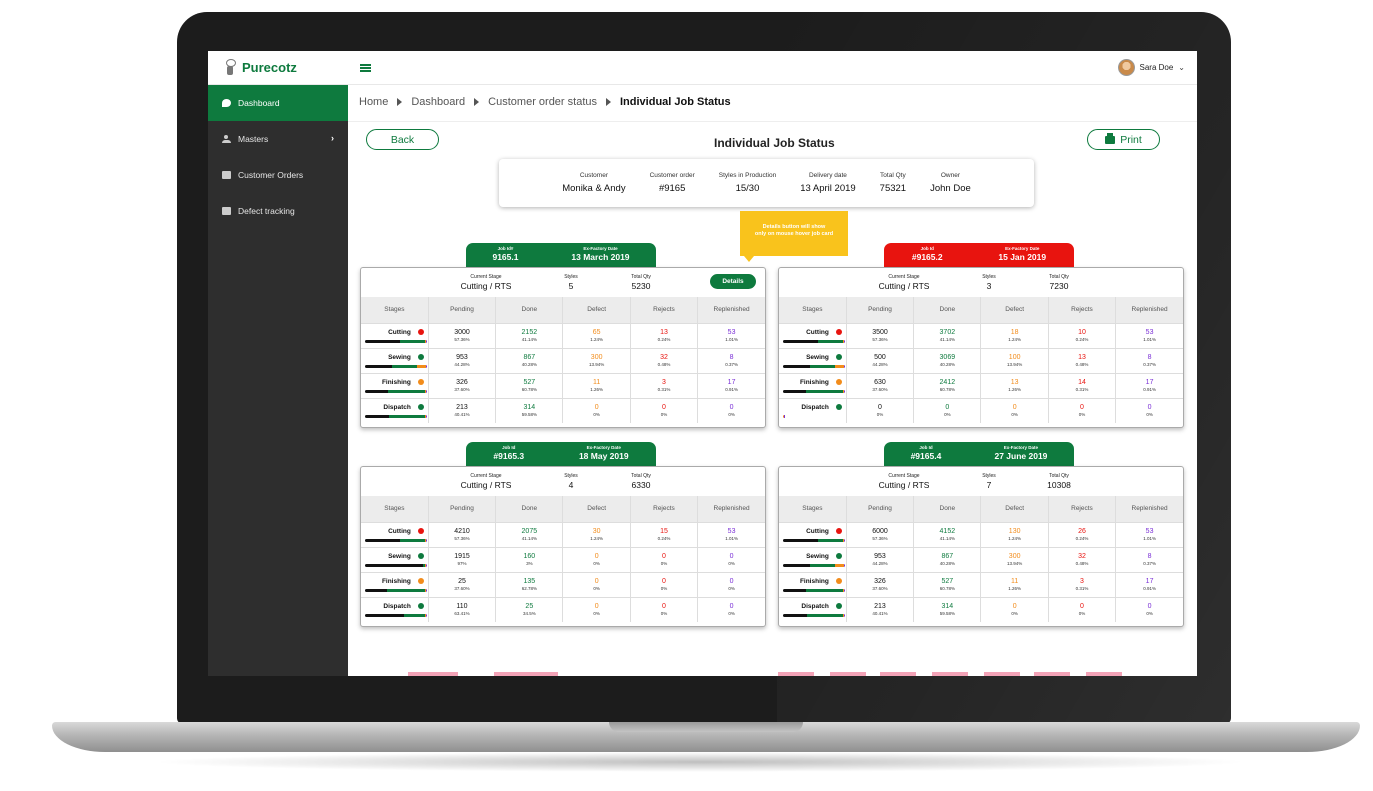 The width and height of the screenshot is (1373, 791). Describe the element at coordinates (596, 509) in the screenshot. I see `column-header: Defect` at that location.